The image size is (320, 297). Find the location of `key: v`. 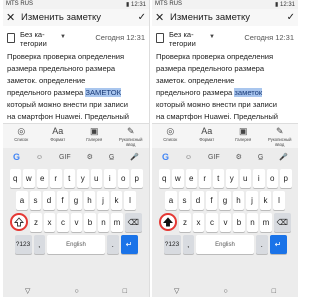

key: v is located at coordinates (76, 222).